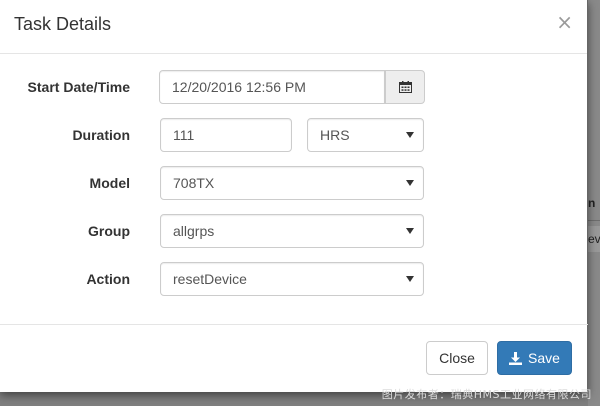  I want to click on background-column-header: n, so click(592, 203).